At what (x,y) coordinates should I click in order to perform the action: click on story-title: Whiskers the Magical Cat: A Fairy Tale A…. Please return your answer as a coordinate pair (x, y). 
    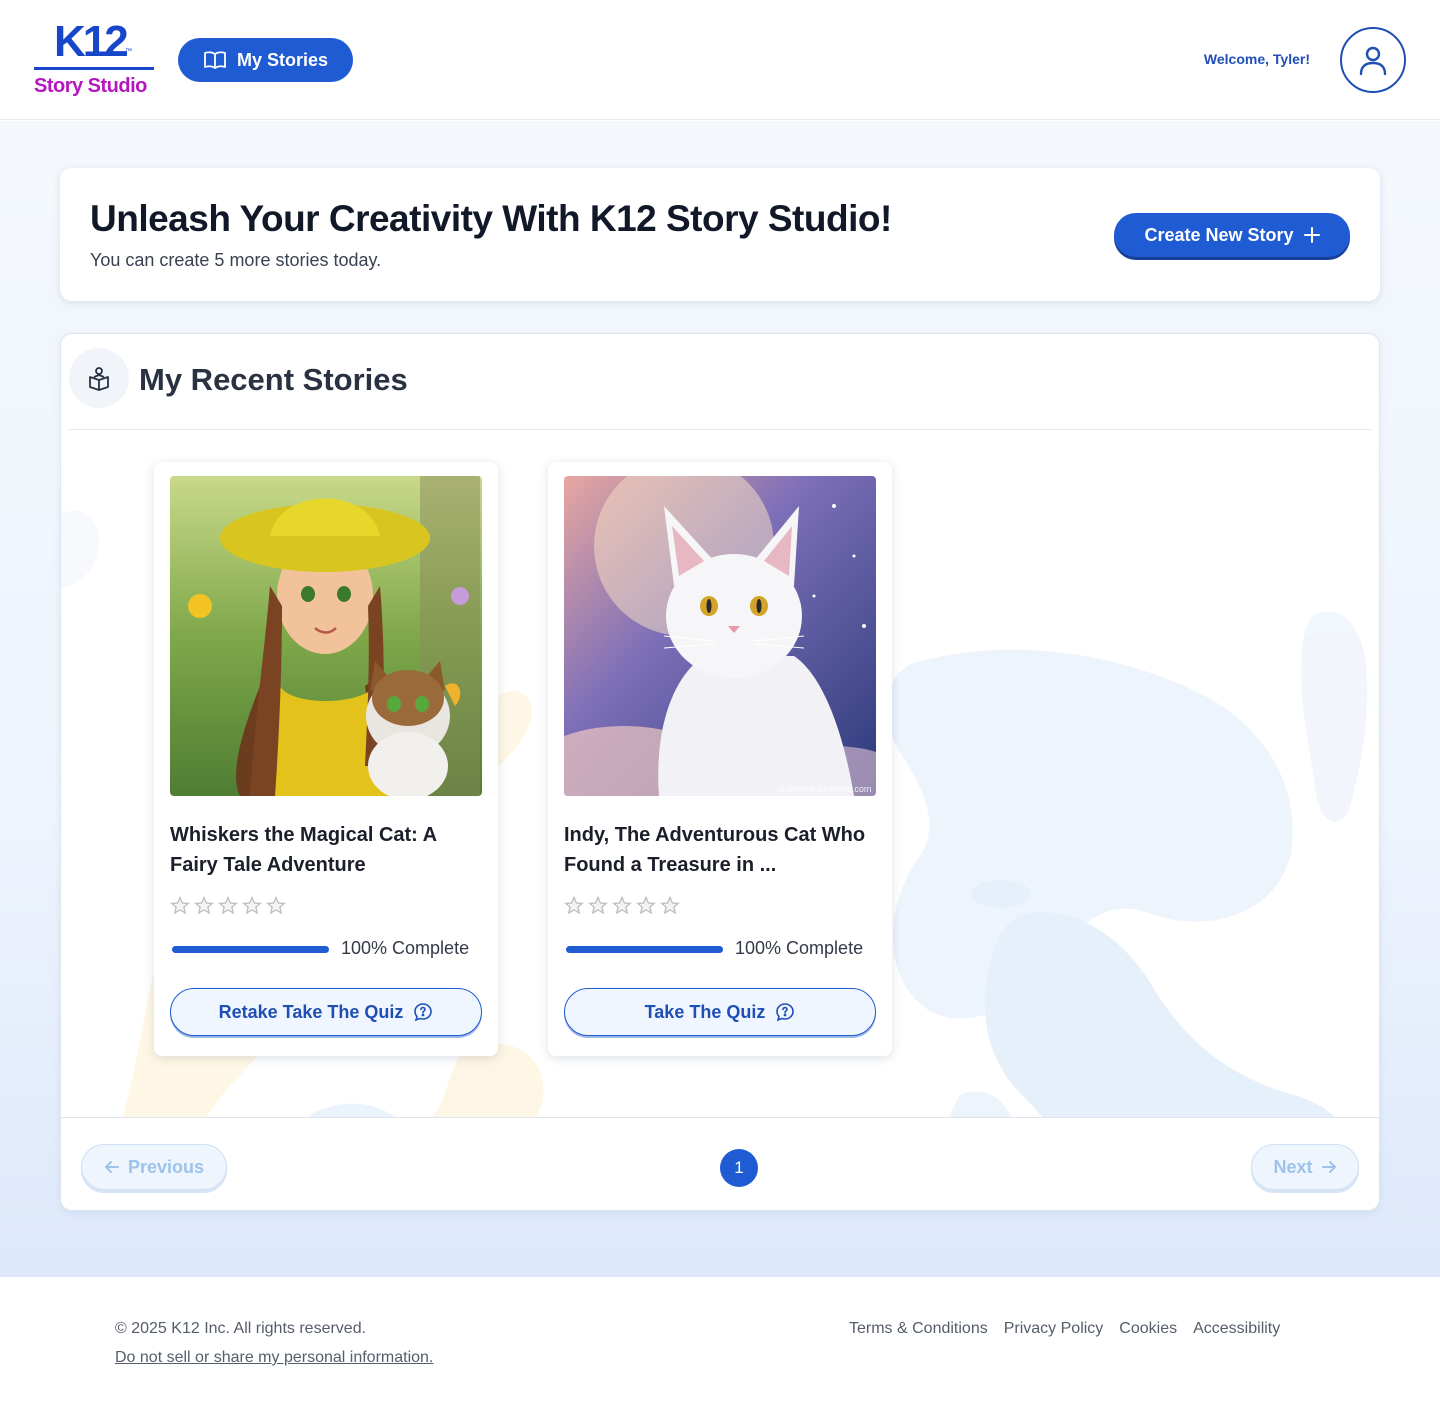
    Looking at the image, I should click on (326, 850).